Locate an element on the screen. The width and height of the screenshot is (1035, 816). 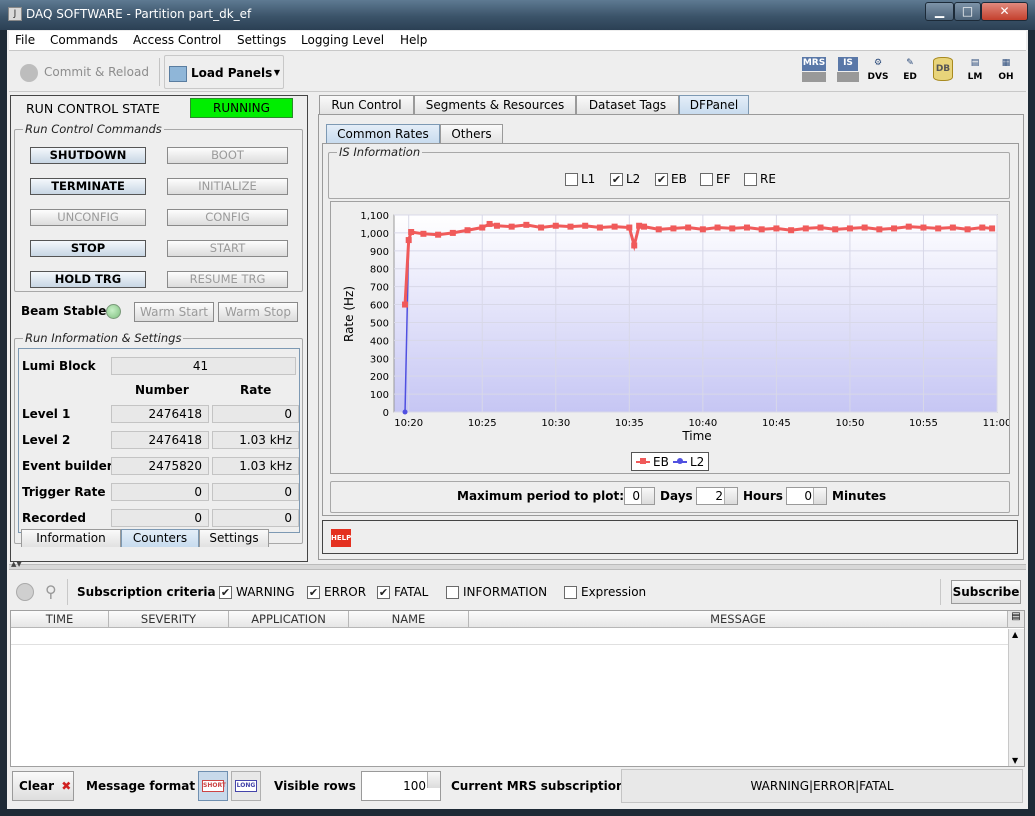
warning-checkbox: ✔ is located at coordinates (225, 592).